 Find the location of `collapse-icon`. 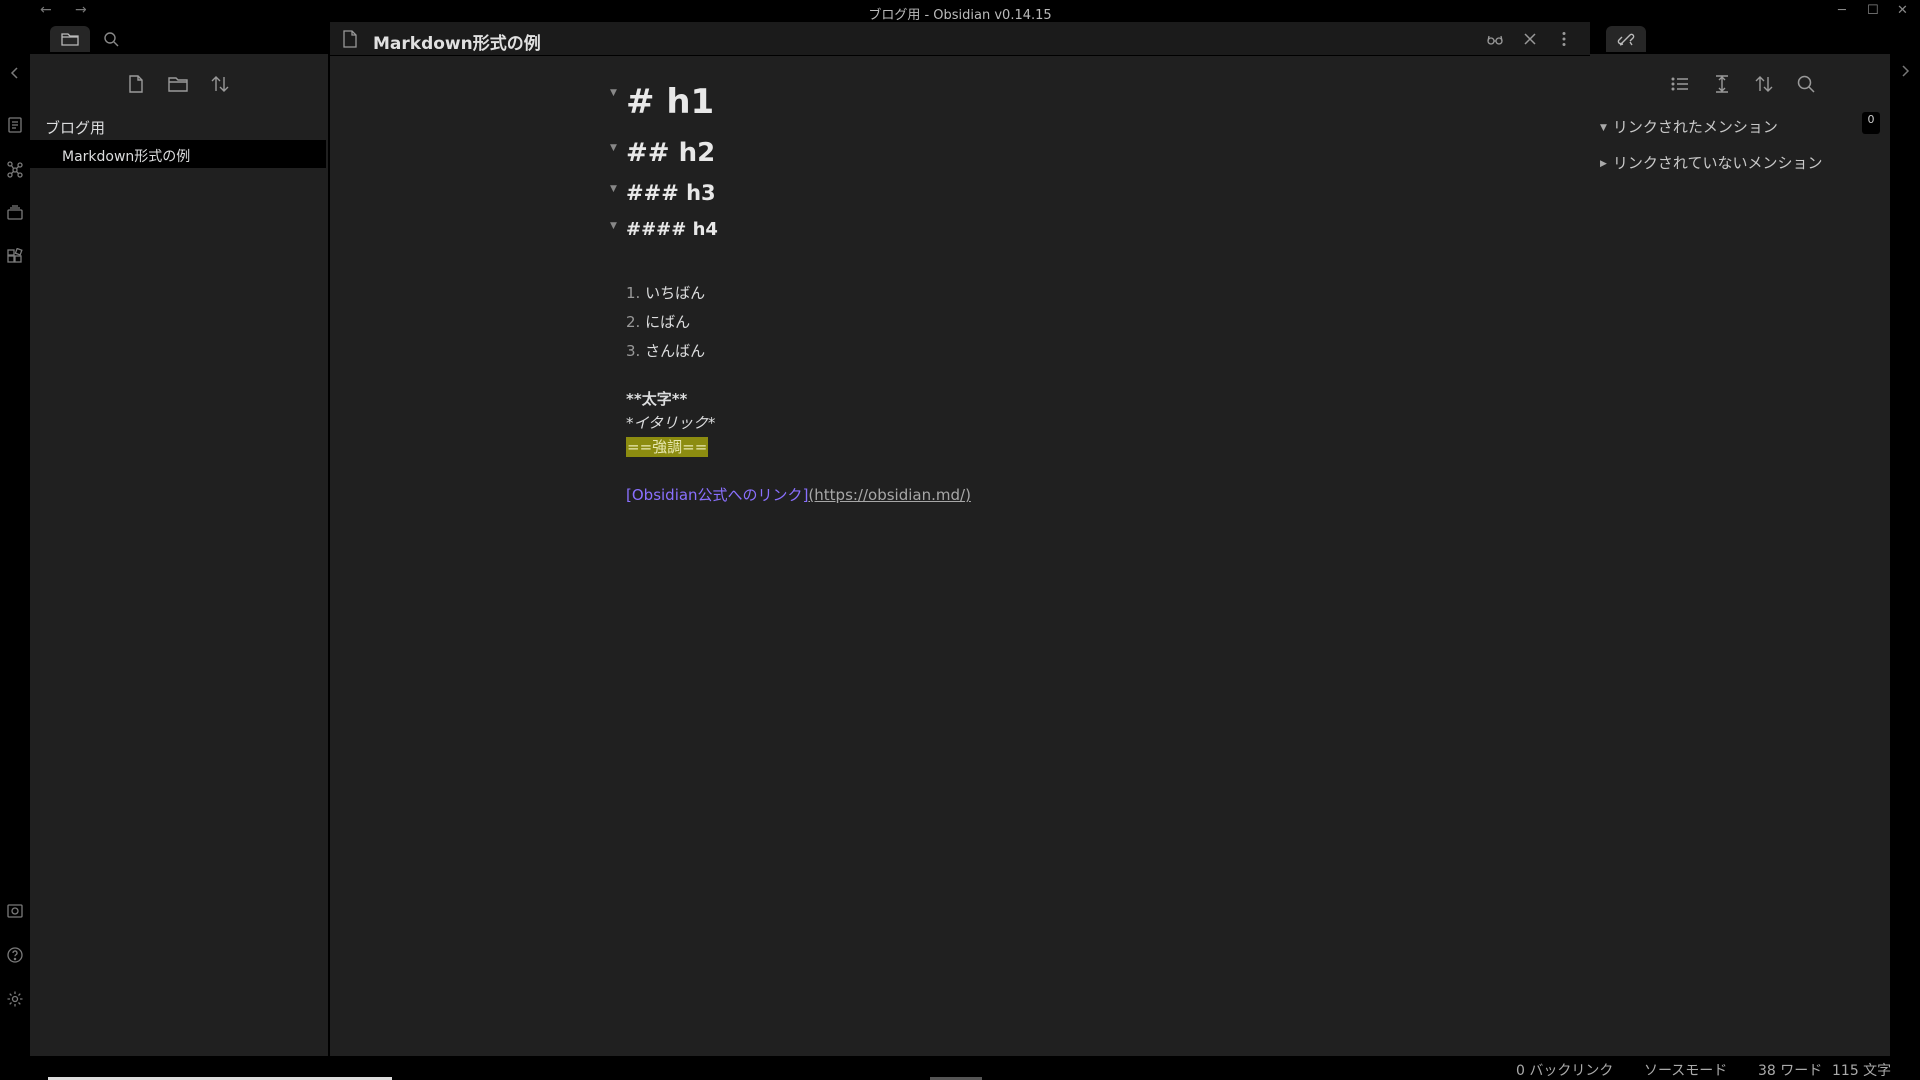

collapse-icon is located at coordinates (1722, 84).